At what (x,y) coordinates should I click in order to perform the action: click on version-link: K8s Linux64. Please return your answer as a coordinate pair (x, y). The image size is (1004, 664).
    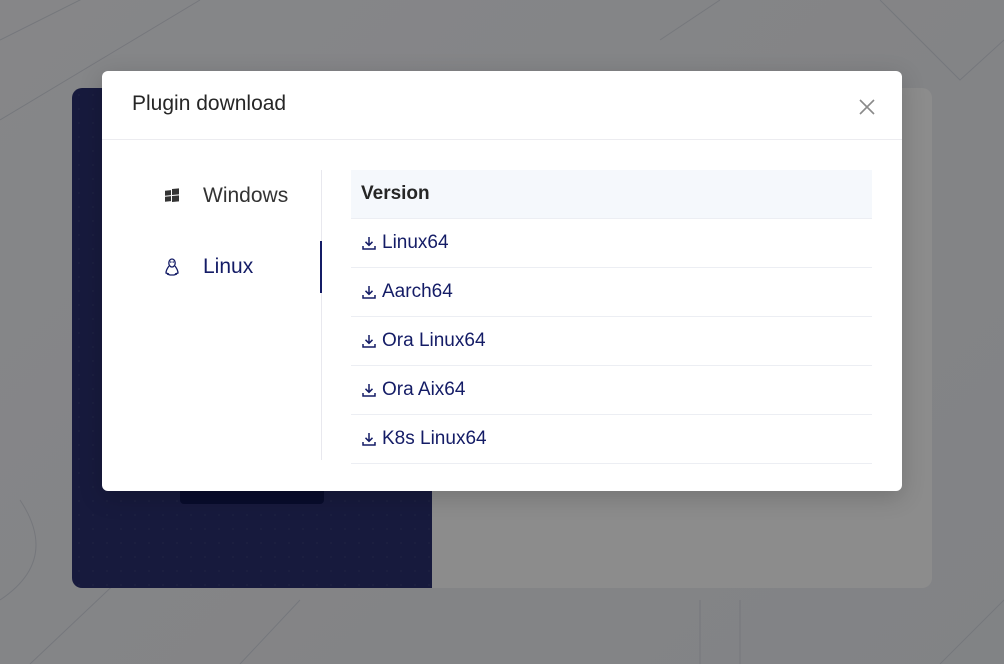
    Looking at the image, I should click on (434, 439).